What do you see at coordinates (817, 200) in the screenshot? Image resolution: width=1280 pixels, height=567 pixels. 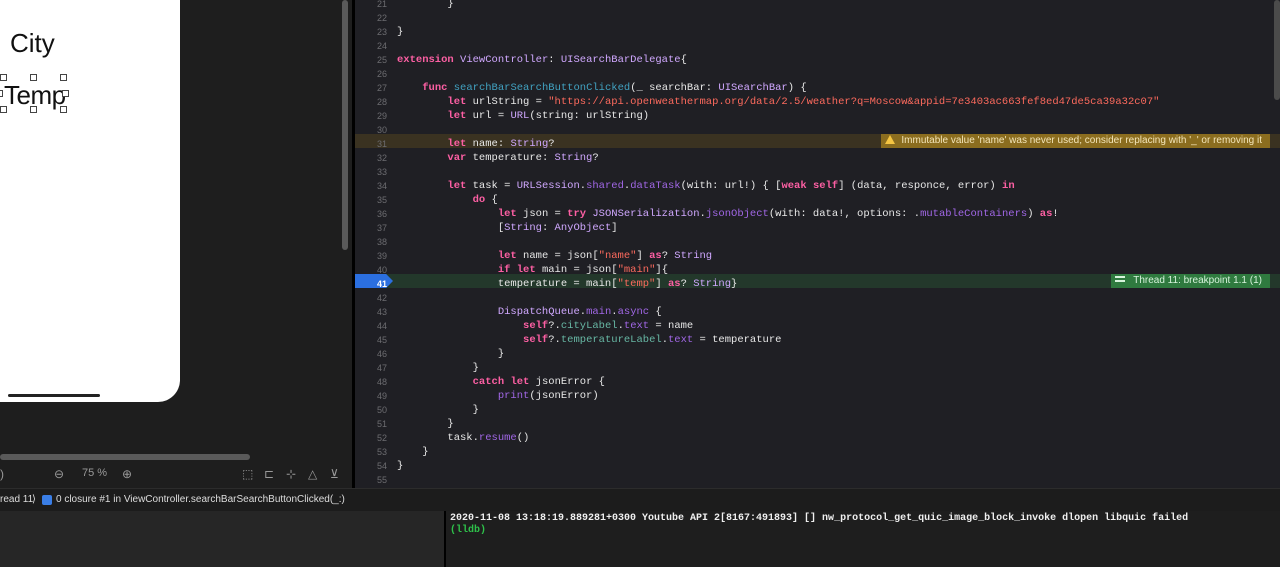 I see `code-line: 35 do {` at bounding box center [817, 200].